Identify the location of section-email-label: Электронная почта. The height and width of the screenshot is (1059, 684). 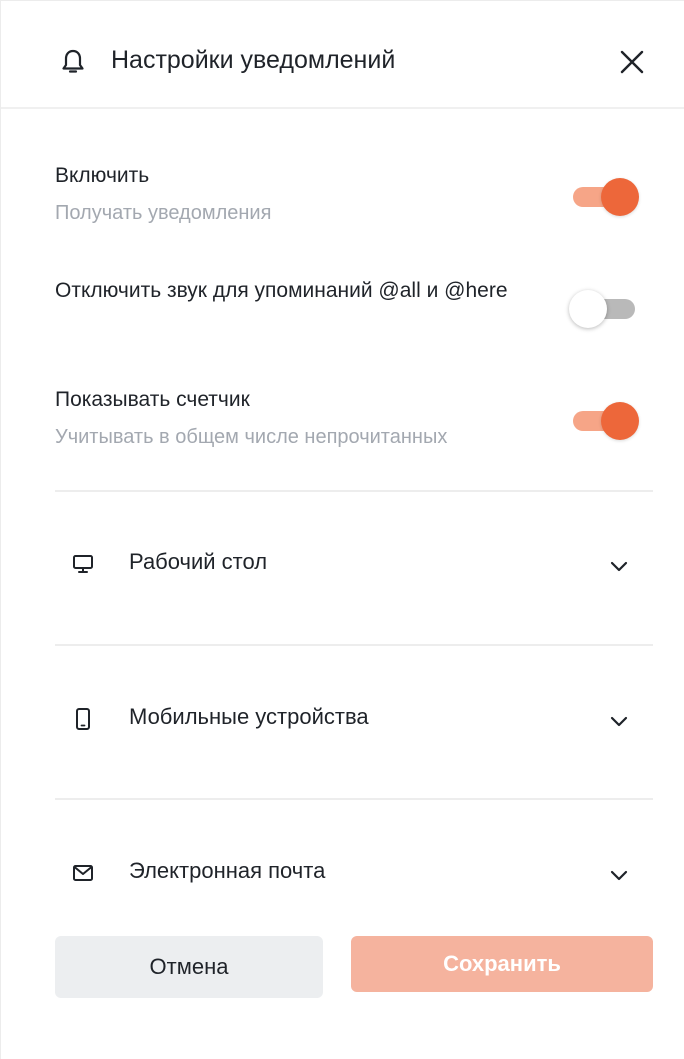
(227, 870).